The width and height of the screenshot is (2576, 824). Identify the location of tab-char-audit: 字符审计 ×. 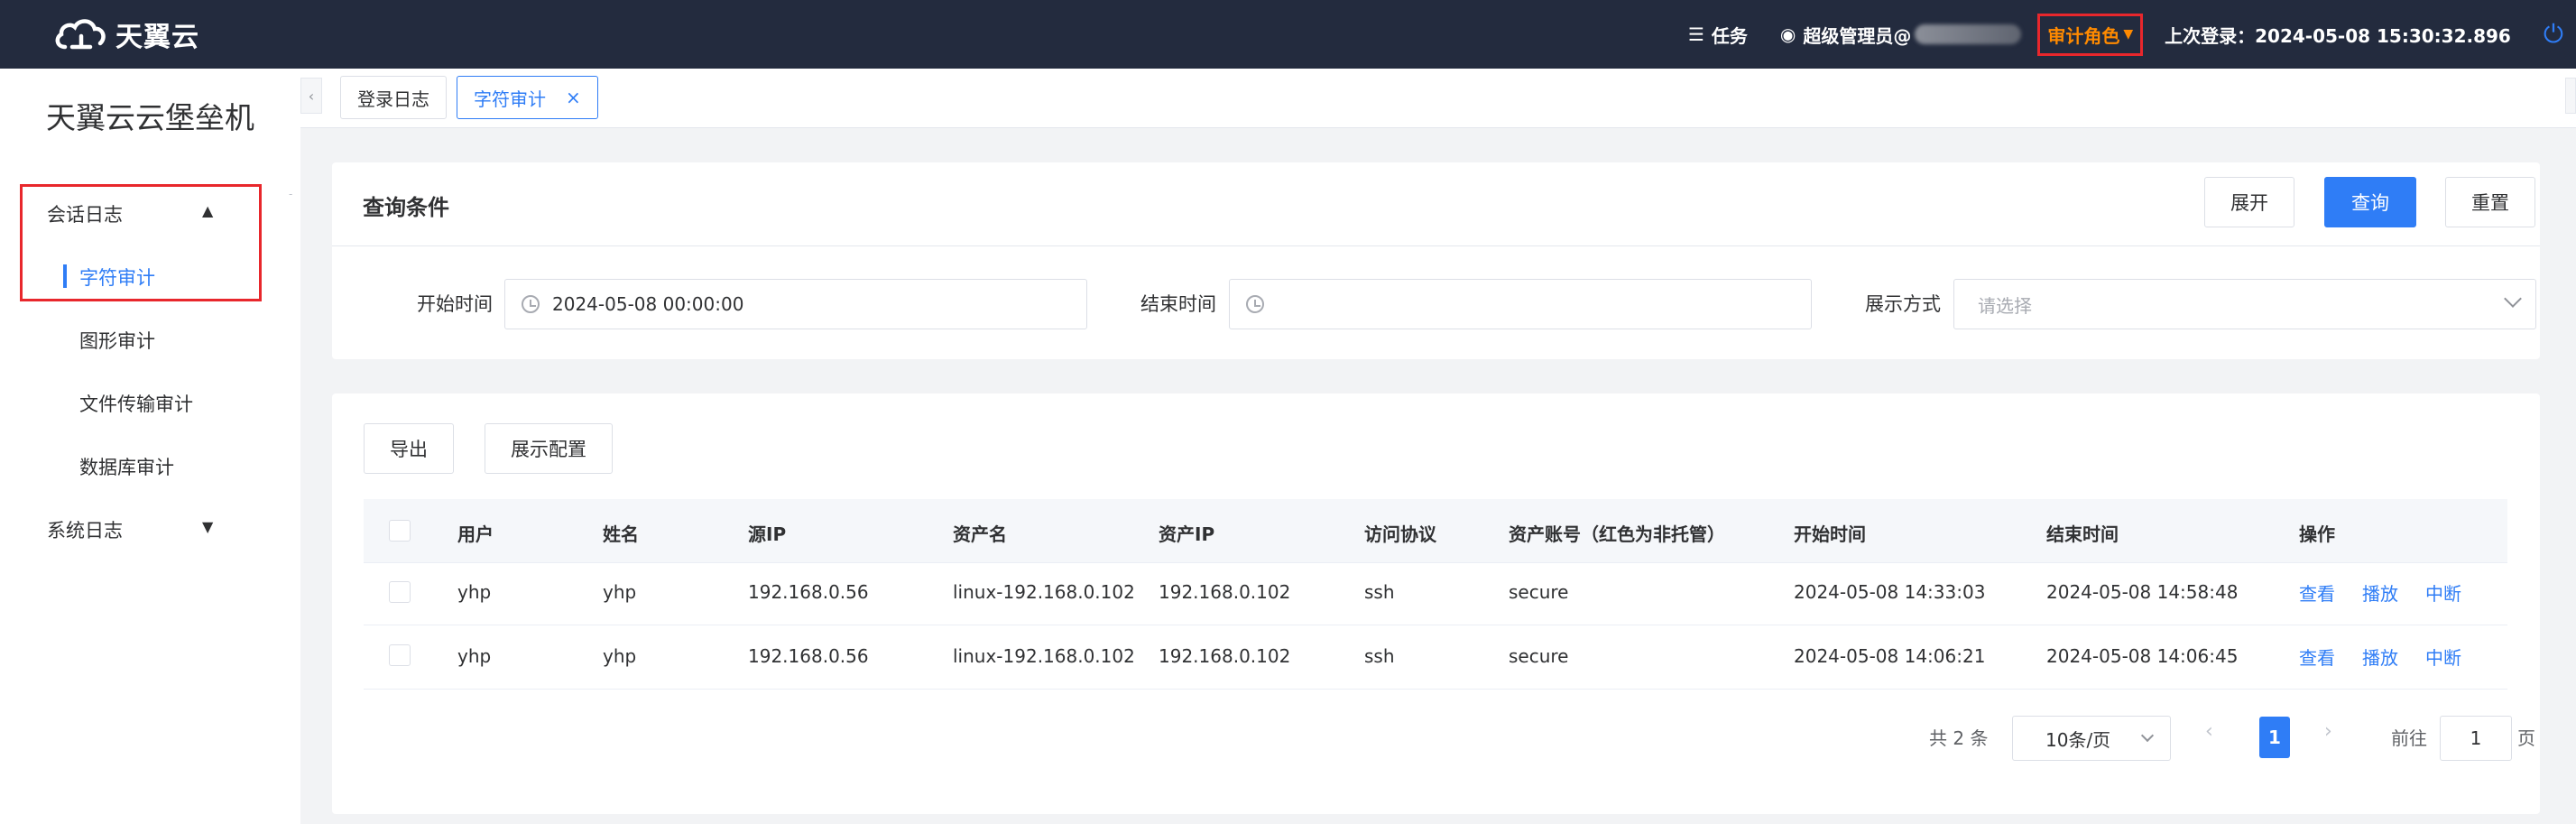
(527, 97).